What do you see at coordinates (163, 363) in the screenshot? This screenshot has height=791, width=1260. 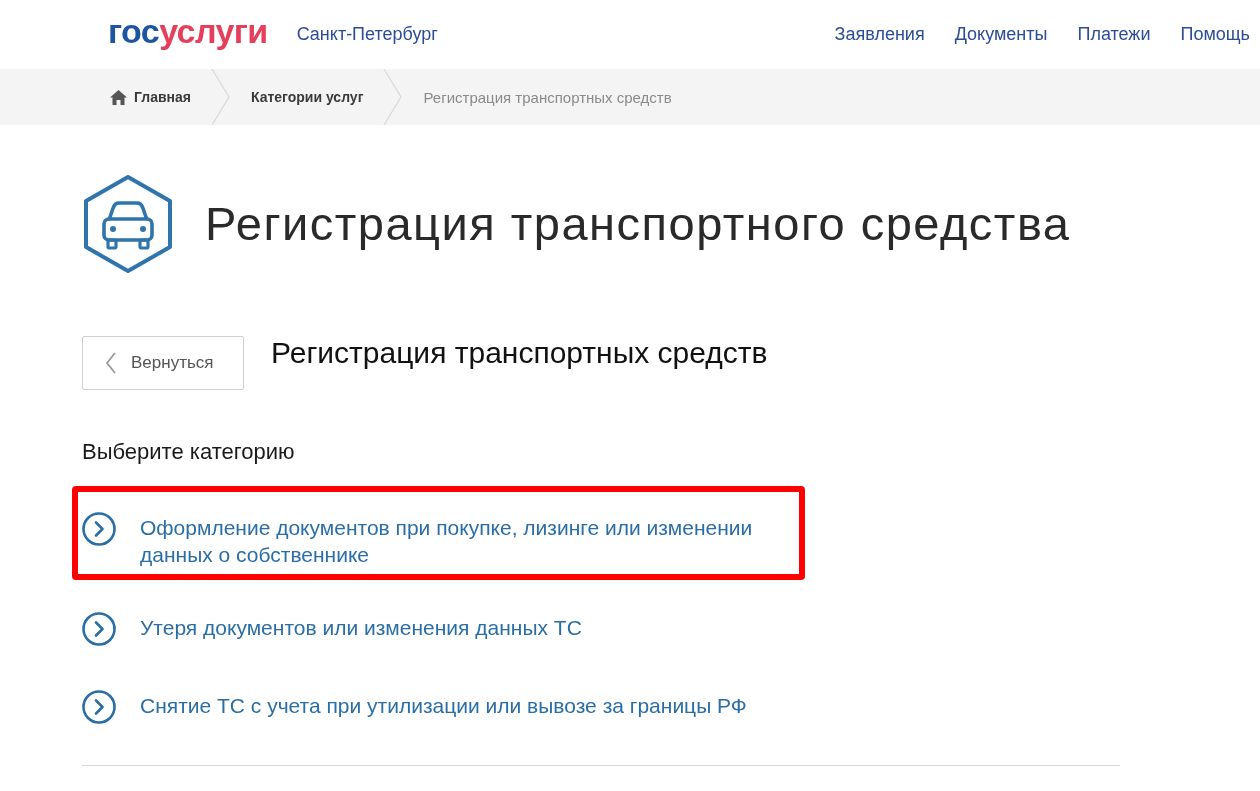 I see `back-button: Вернуться` at bounding box center [163, 363].